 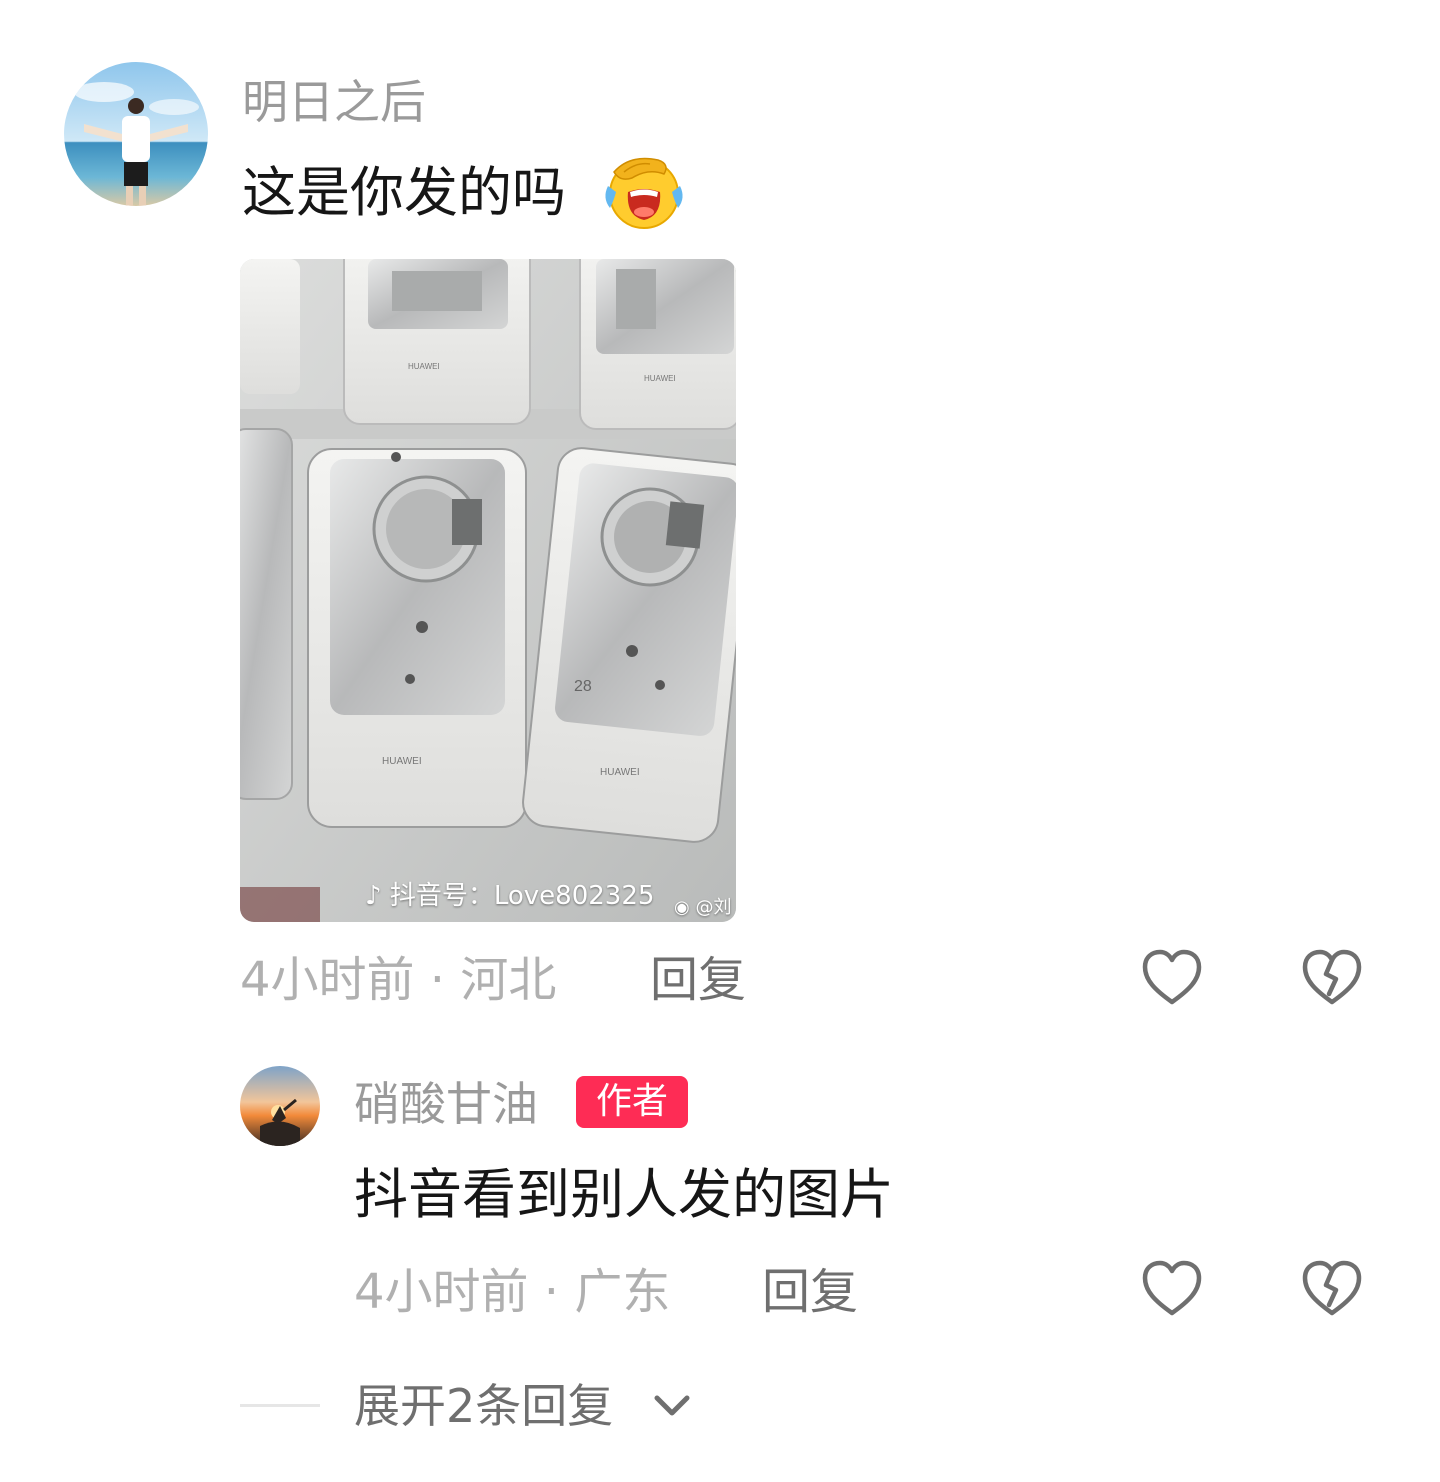 I want to click on unit-number: 28, so click(x=583, y=686).